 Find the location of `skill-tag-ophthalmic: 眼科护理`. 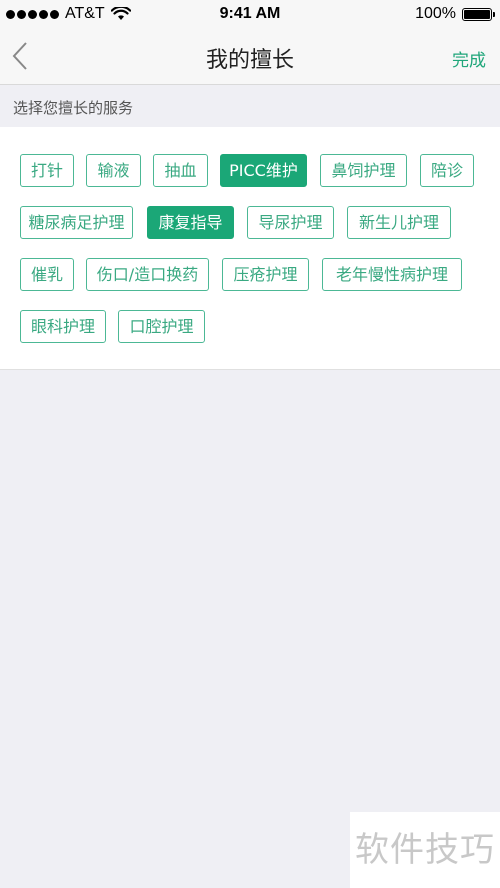

skill-tag-ophthalmic: 眼科护理 is located at coordinates (63, 326).